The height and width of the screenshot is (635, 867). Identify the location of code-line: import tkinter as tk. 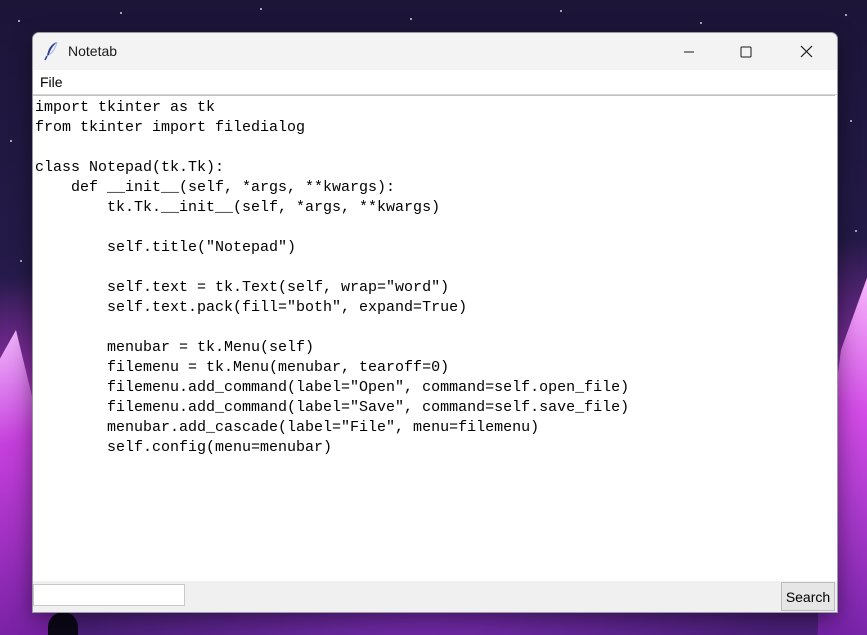
(125, 107).